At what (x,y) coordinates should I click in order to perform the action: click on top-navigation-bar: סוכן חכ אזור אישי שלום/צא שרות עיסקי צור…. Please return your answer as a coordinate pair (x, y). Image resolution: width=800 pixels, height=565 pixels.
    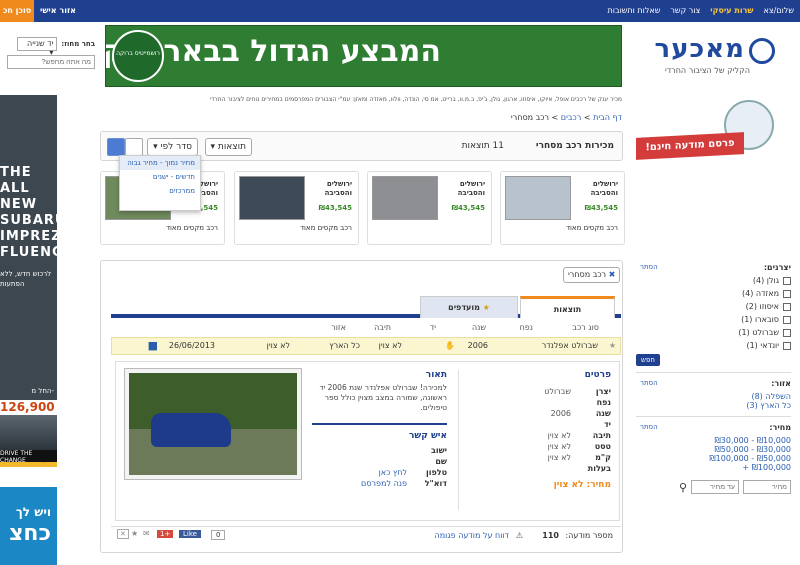
    Looking at the image, I should click on (400, 11).